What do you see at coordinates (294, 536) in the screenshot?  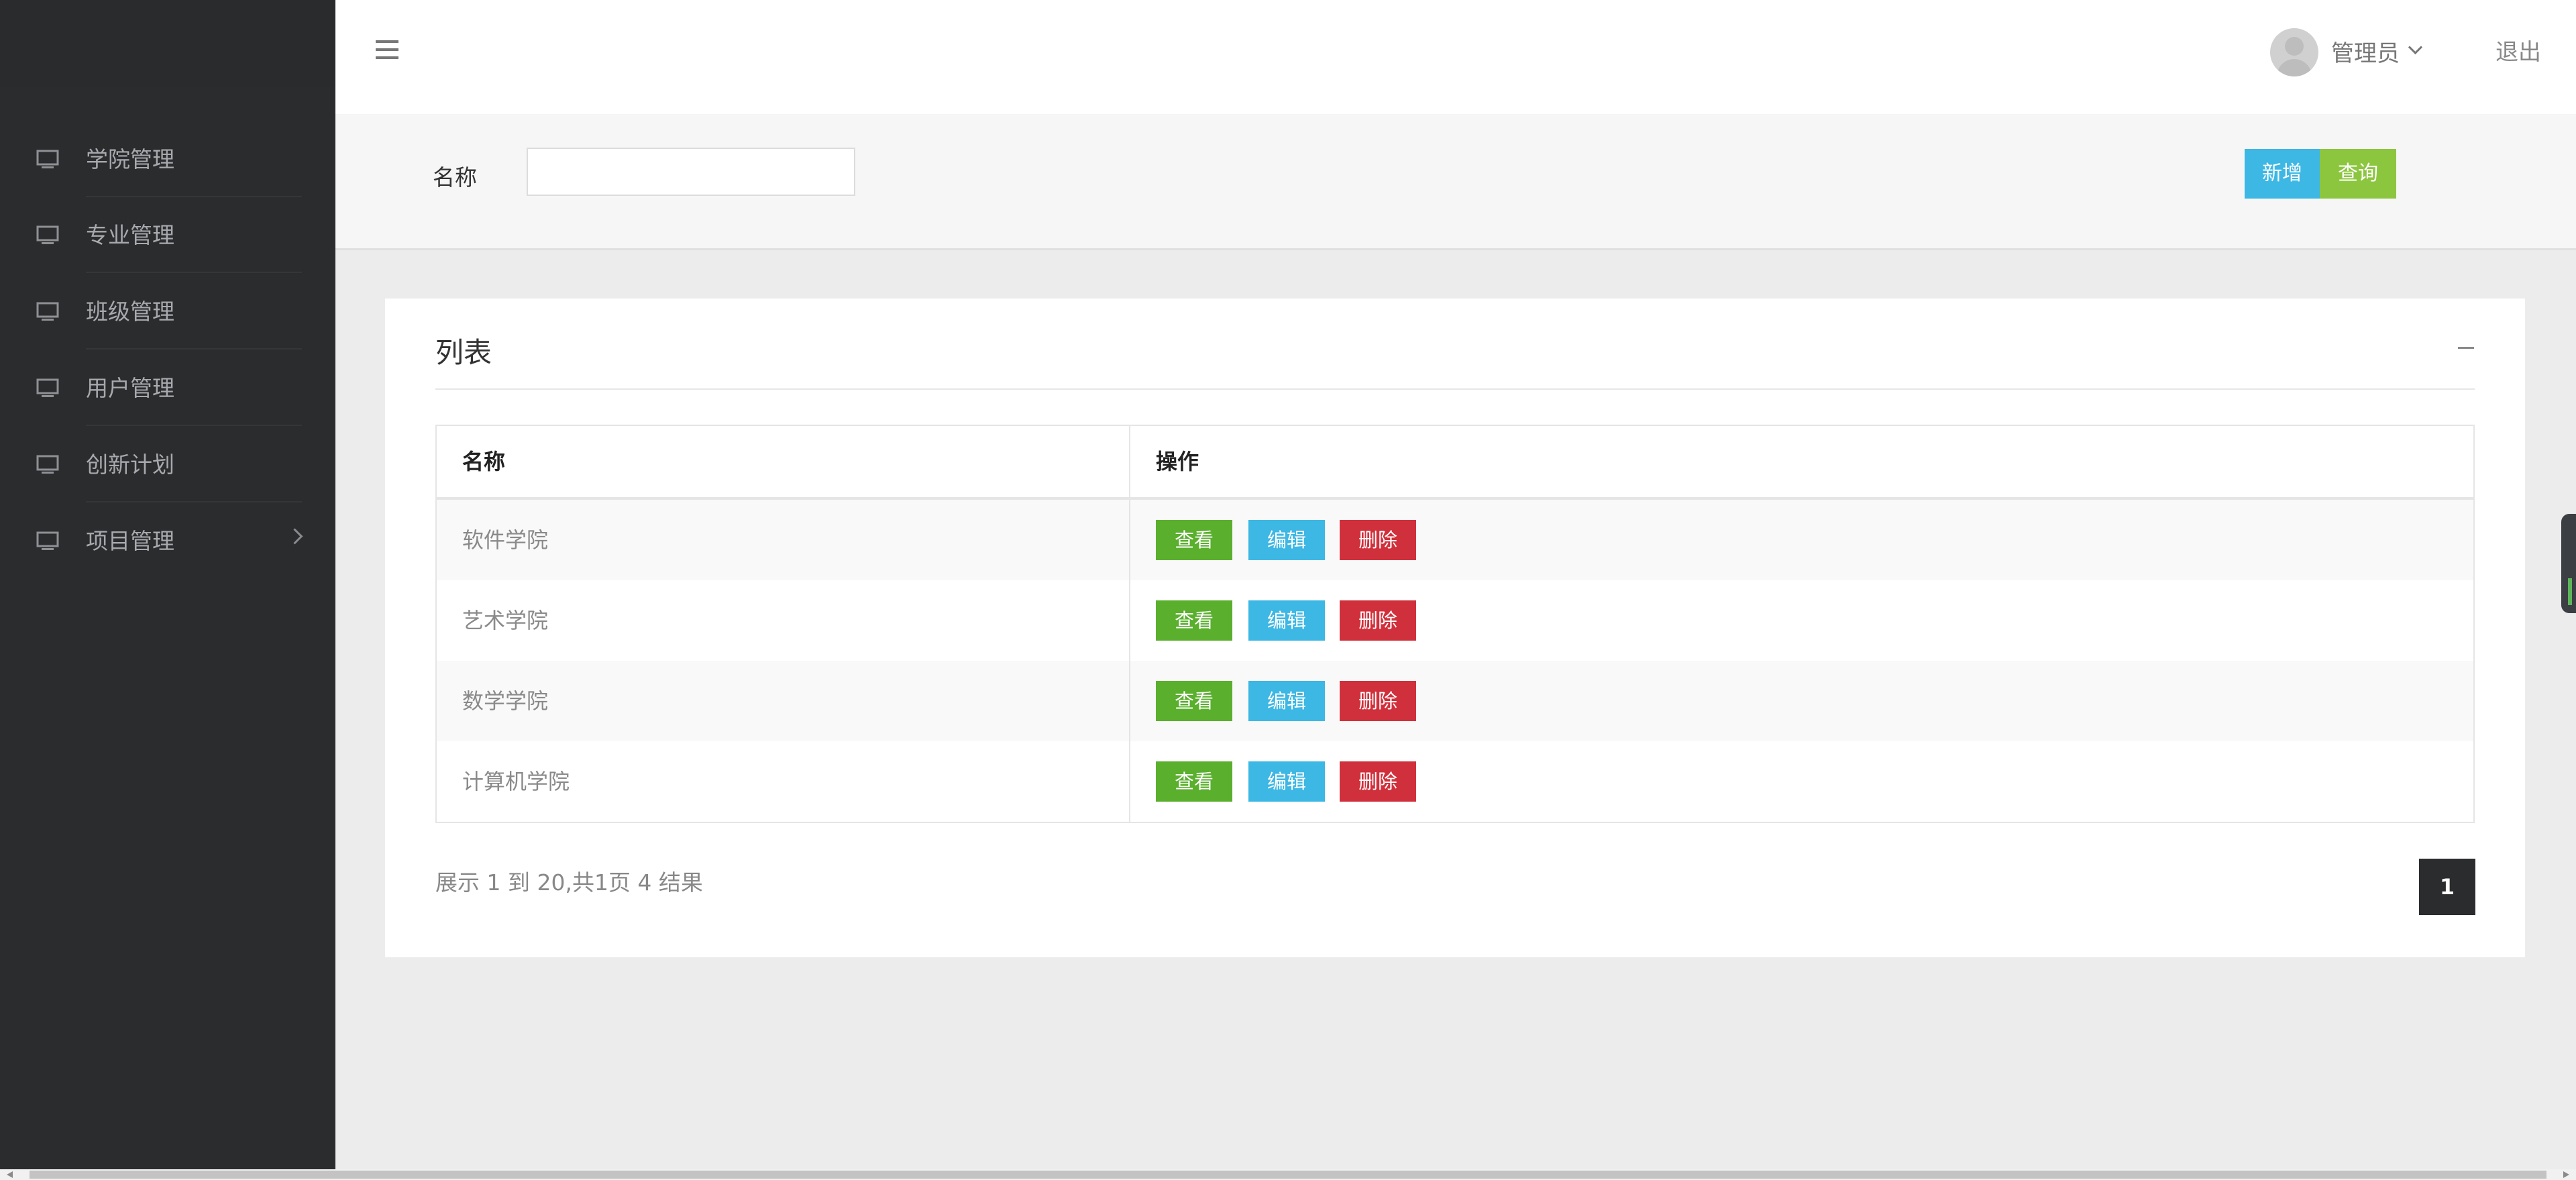 I see `chevron-right-icon` at bounding box center [294, 536].